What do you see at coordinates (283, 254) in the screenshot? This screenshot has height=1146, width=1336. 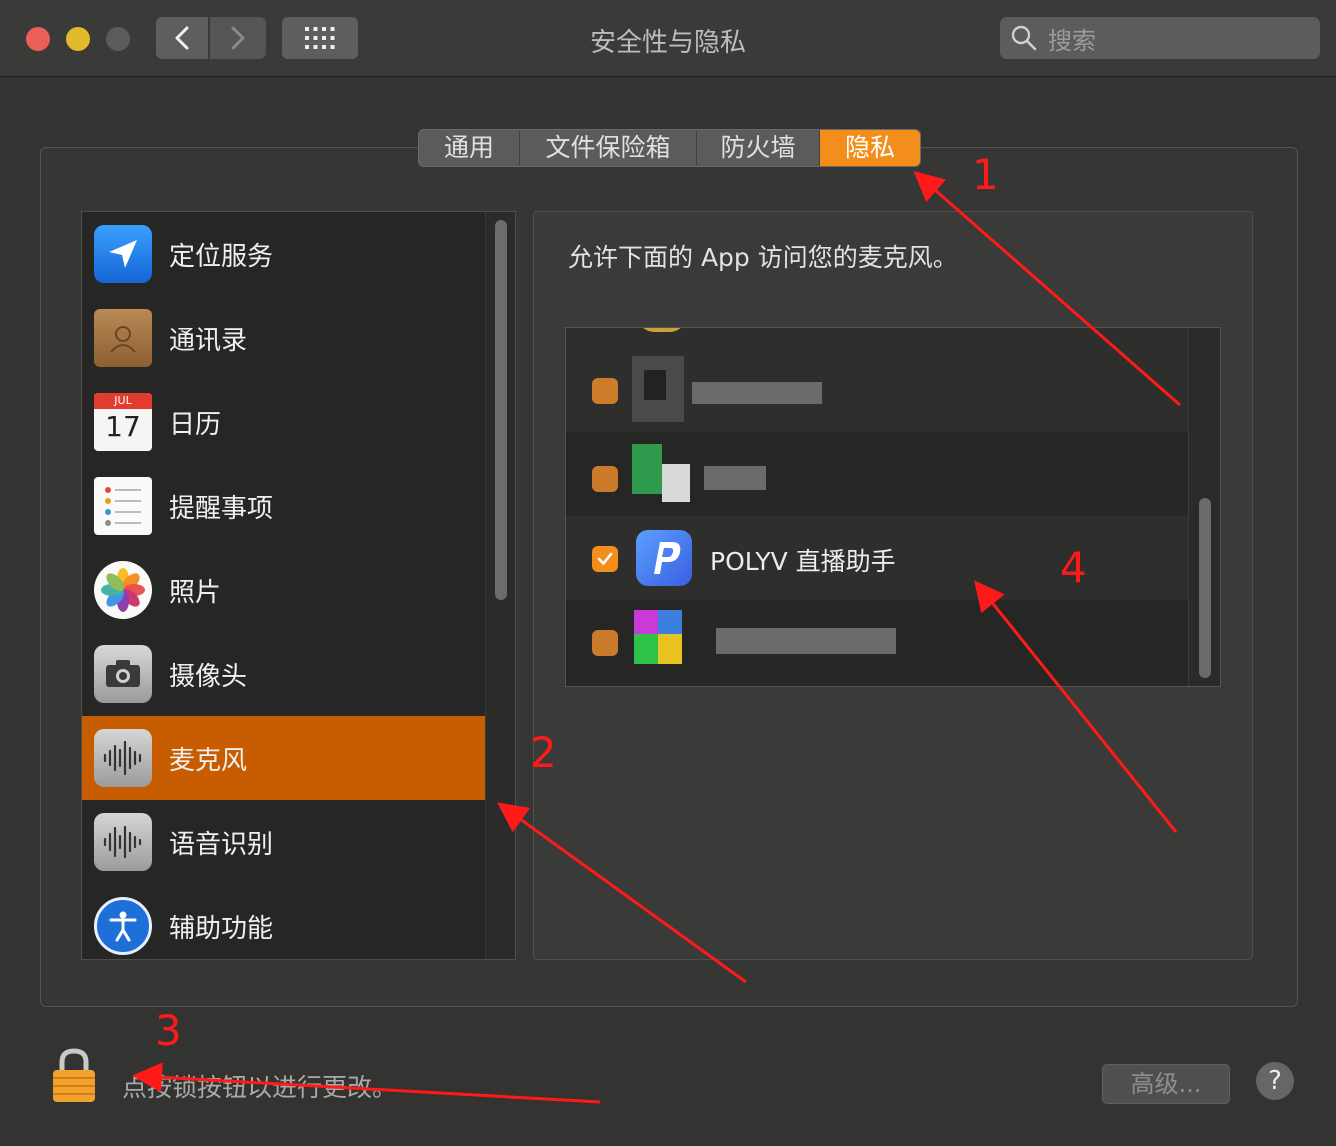 I see `sidebar-item-location: 定位服务` at bounding box center [283, 254].